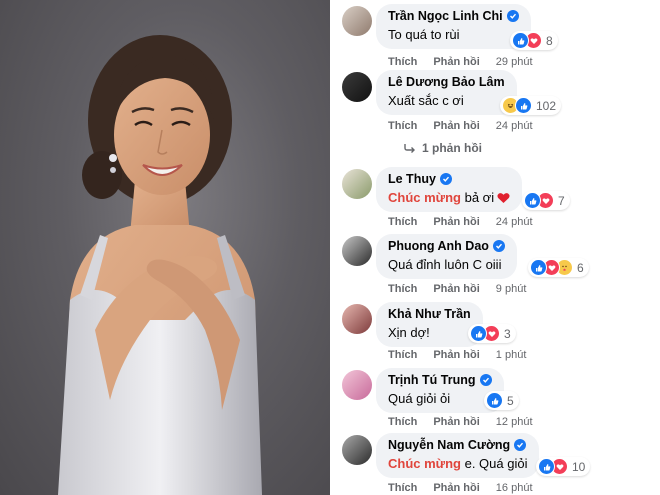  Describe the element at coordinates (503, 198) in the screenshot. I see `red-heart-emoji-icon` at that location.